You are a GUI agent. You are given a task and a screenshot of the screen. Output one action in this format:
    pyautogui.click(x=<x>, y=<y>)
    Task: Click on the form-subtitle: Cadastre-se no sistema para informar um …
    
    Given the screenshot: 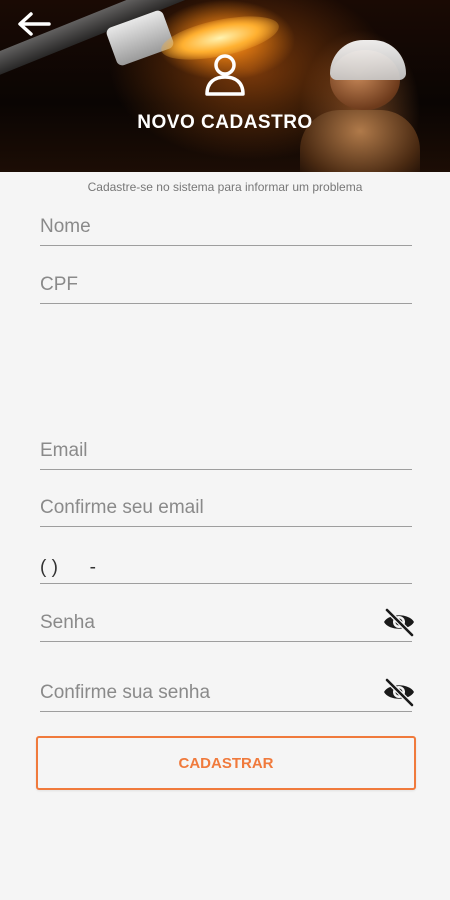 What is the action you would take?
    pyautogui.click(x=225, y=187)
    